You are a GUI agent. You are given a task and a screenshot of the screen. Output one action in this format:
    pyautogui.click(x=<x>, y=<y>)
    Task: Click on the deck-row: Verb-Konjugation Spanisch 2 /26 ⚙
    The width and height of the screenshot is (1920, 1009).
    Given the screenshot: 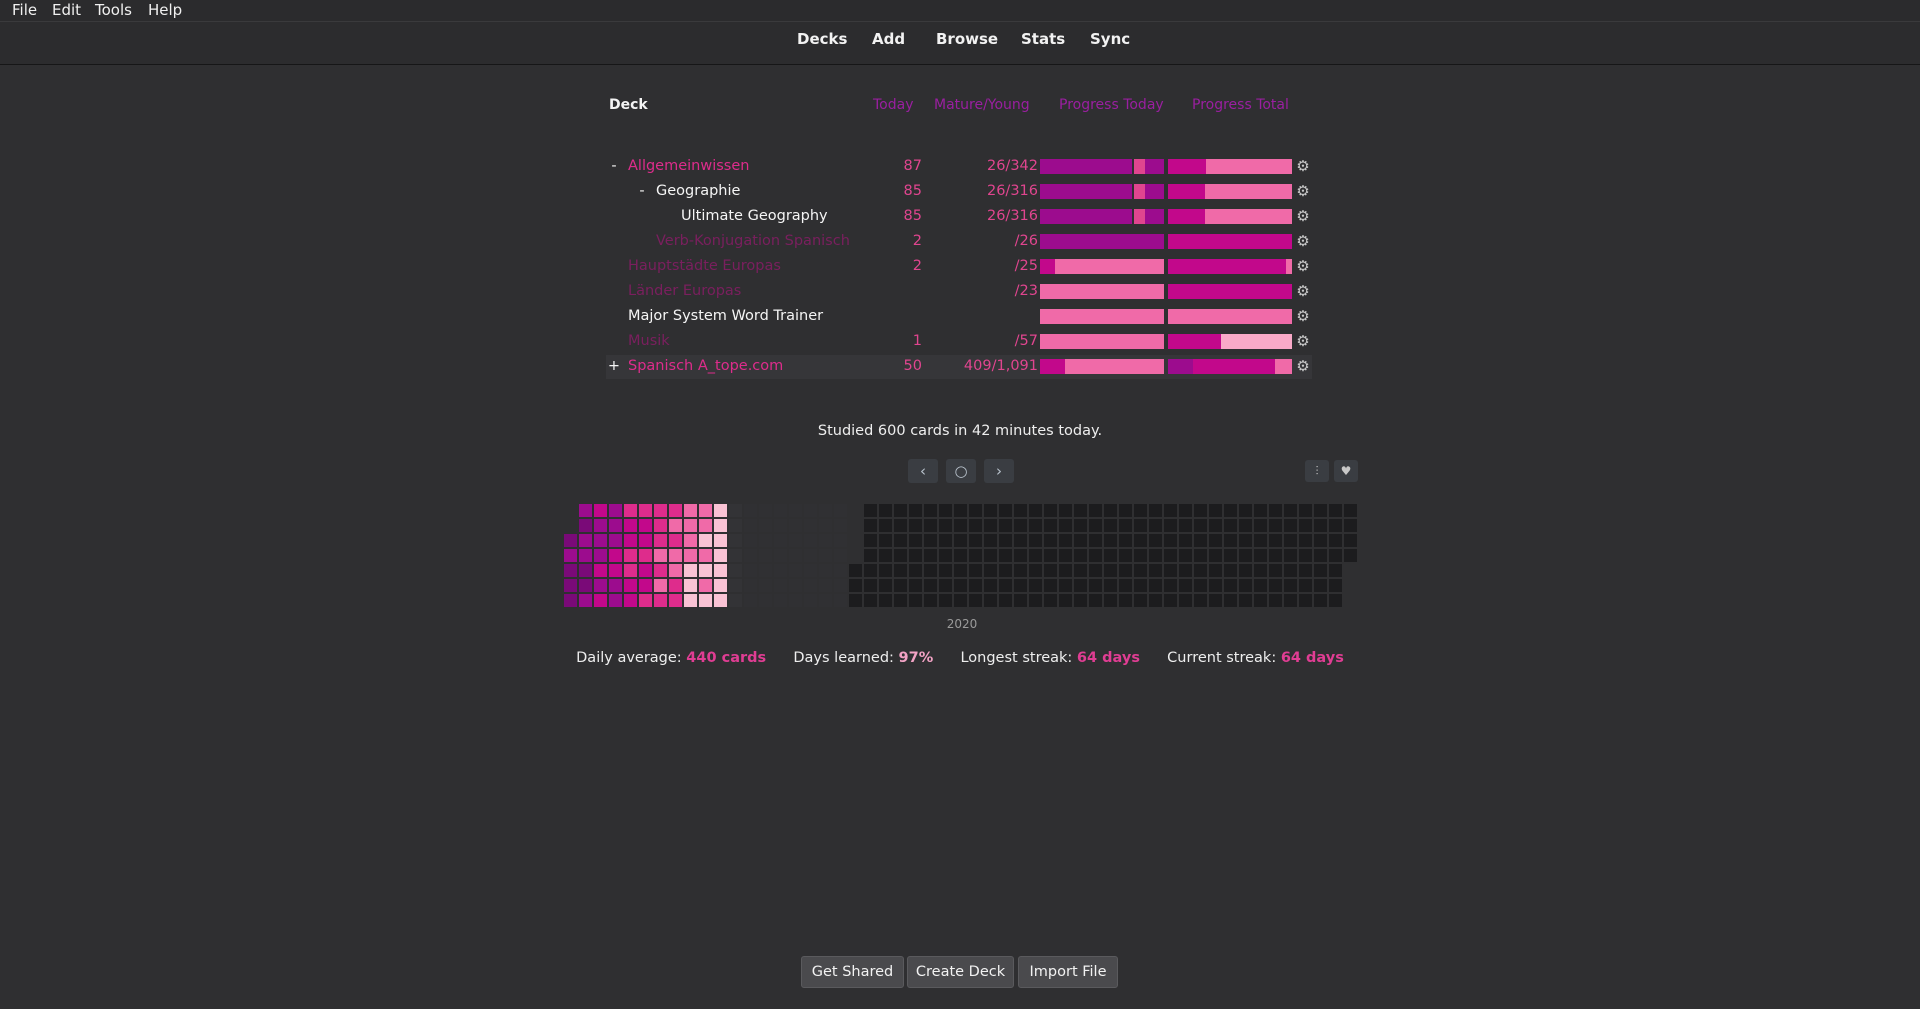 What is the action you would take?
    pyautogui.click(x=959, y=242)
    